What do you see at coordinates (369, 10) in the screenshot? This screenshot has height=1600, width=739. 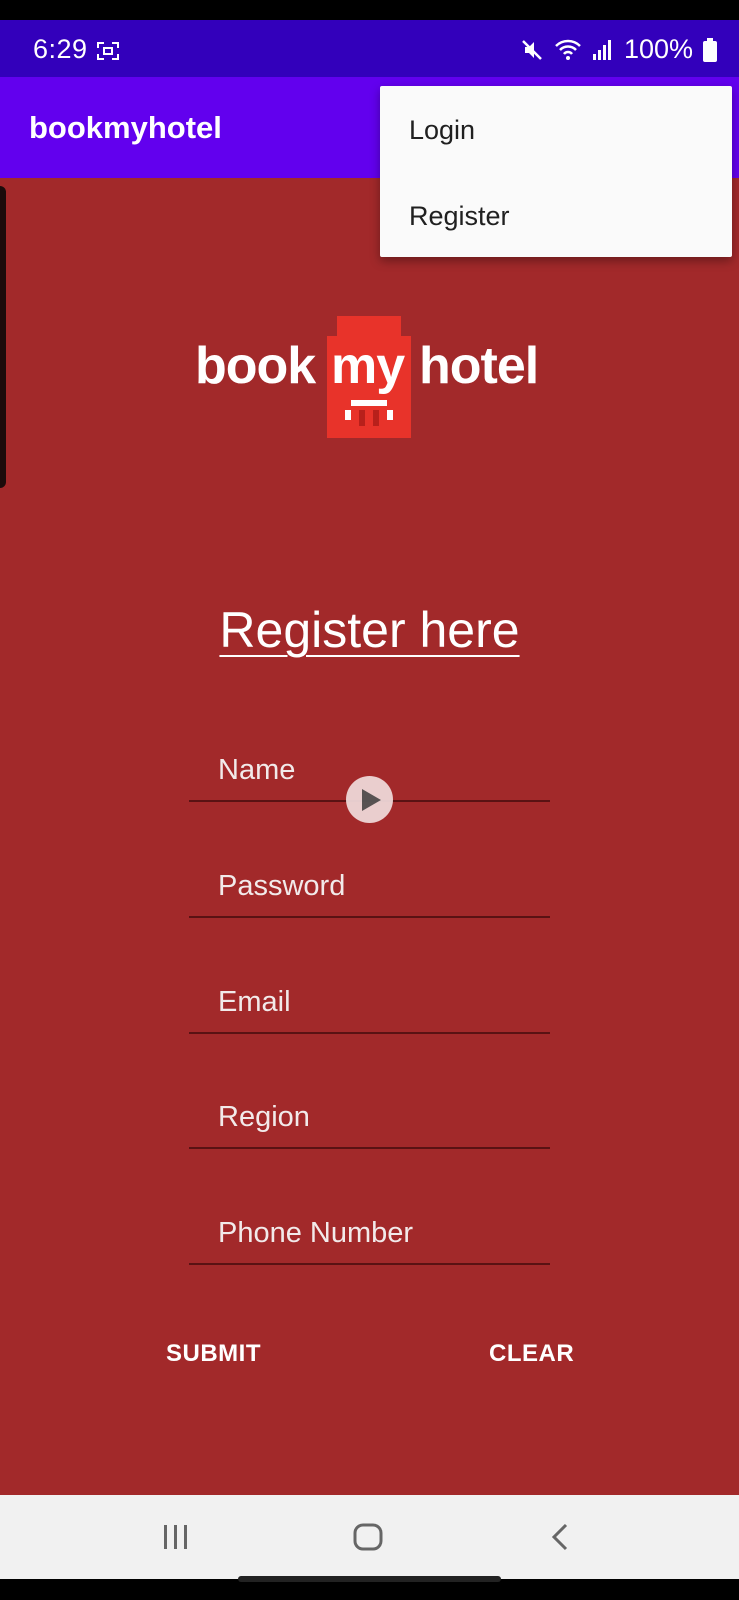 I see `top-black-strip` at bounding box center [369, 10].